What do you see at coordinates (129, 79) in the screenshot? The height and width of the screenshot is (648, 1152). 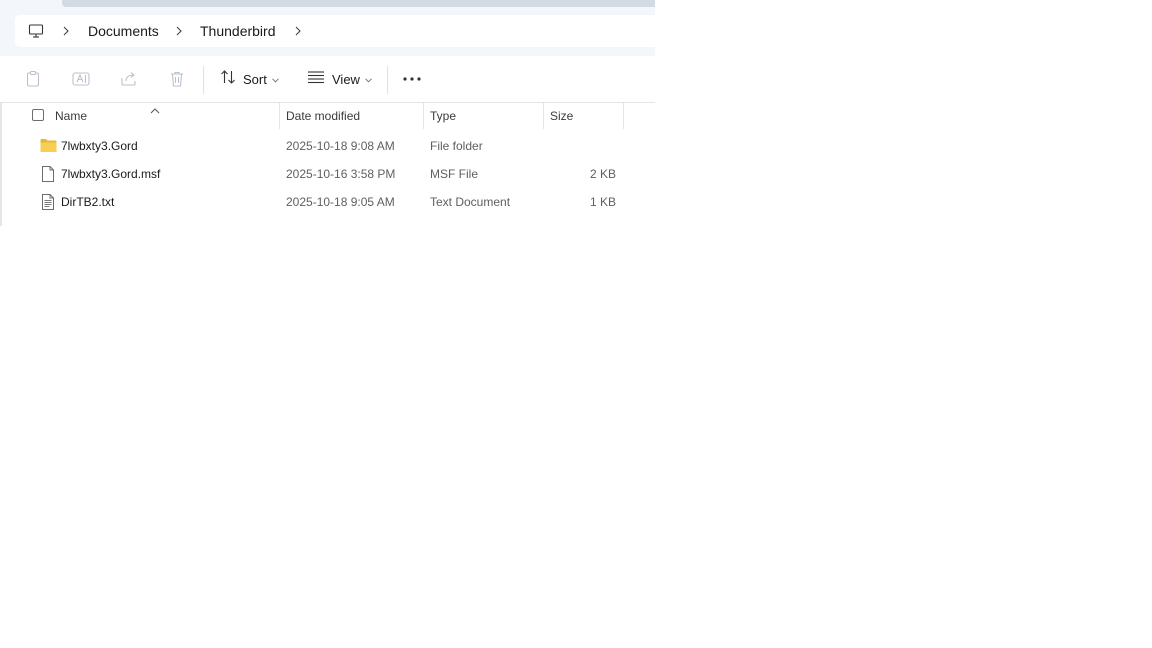 I see `share-icon` at bounding box center [129, 79].